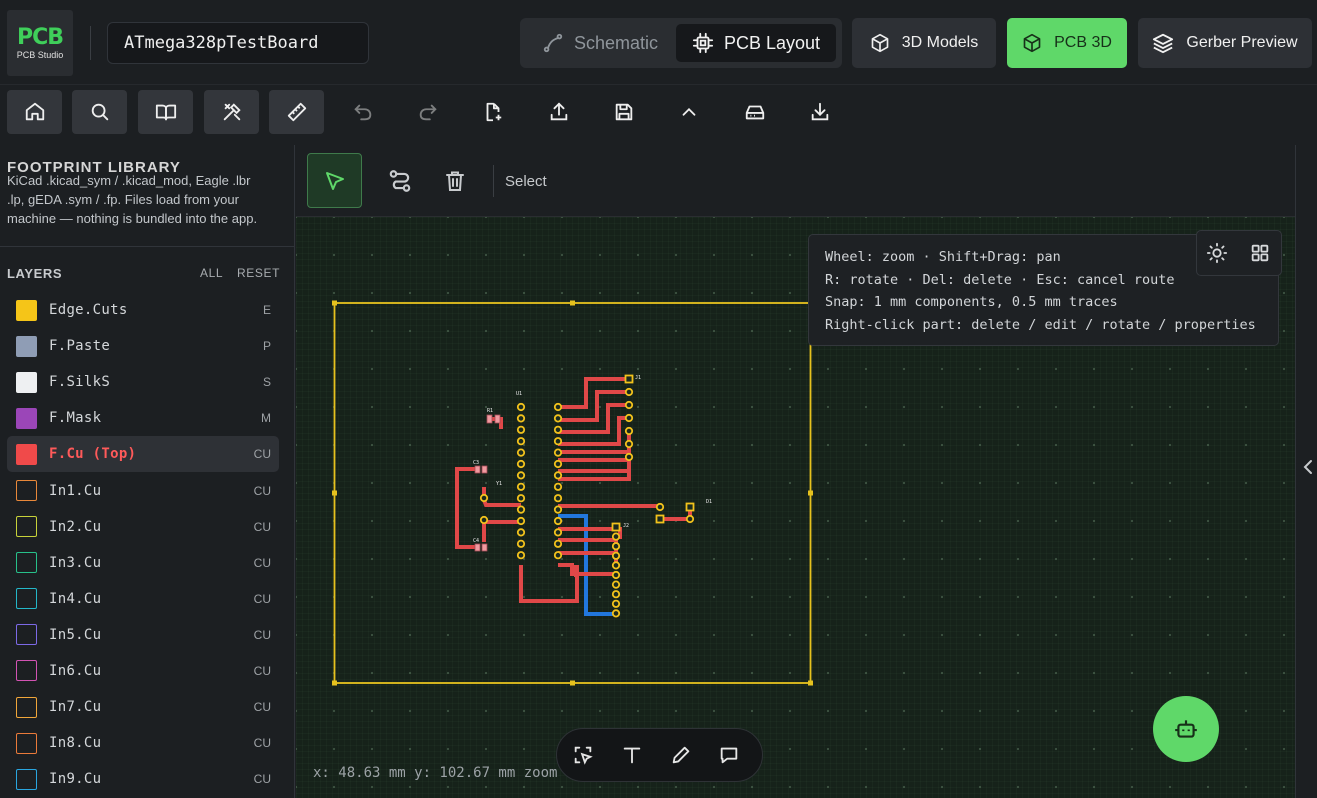  I want to click on layer-item: In4.Cu CU, so click(143, 599).